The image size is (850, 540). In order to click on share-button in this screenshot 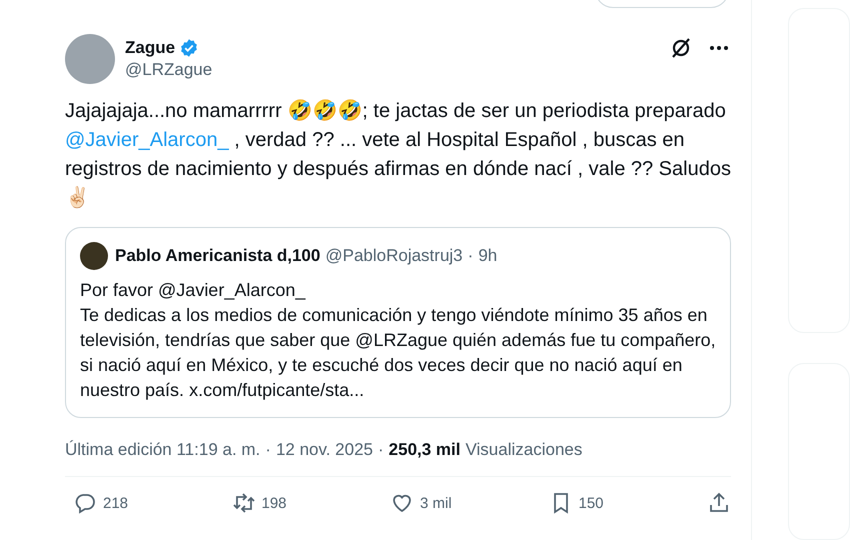, I will do `click(719, 503)`.